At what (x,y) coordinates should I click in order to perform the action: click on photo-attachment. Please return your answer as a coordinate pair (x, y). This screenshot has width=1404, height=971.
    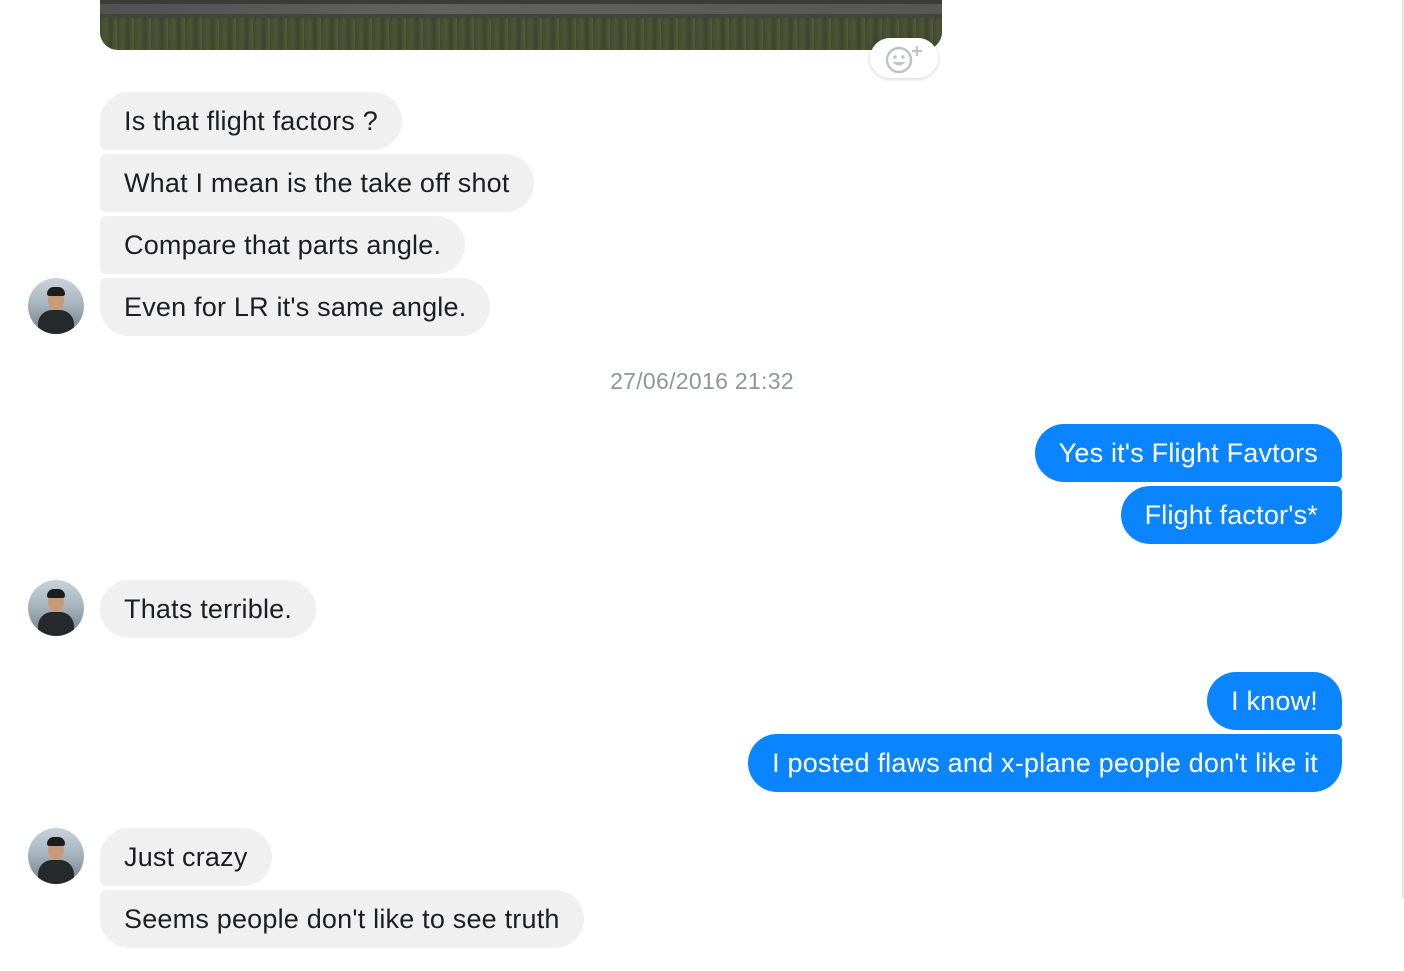
    Looking at the image, I should click on (521, 25).